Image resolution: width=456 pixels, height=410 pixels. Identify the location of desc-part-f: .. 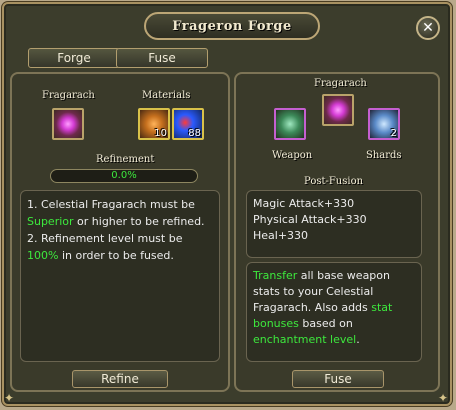
(358, 339).